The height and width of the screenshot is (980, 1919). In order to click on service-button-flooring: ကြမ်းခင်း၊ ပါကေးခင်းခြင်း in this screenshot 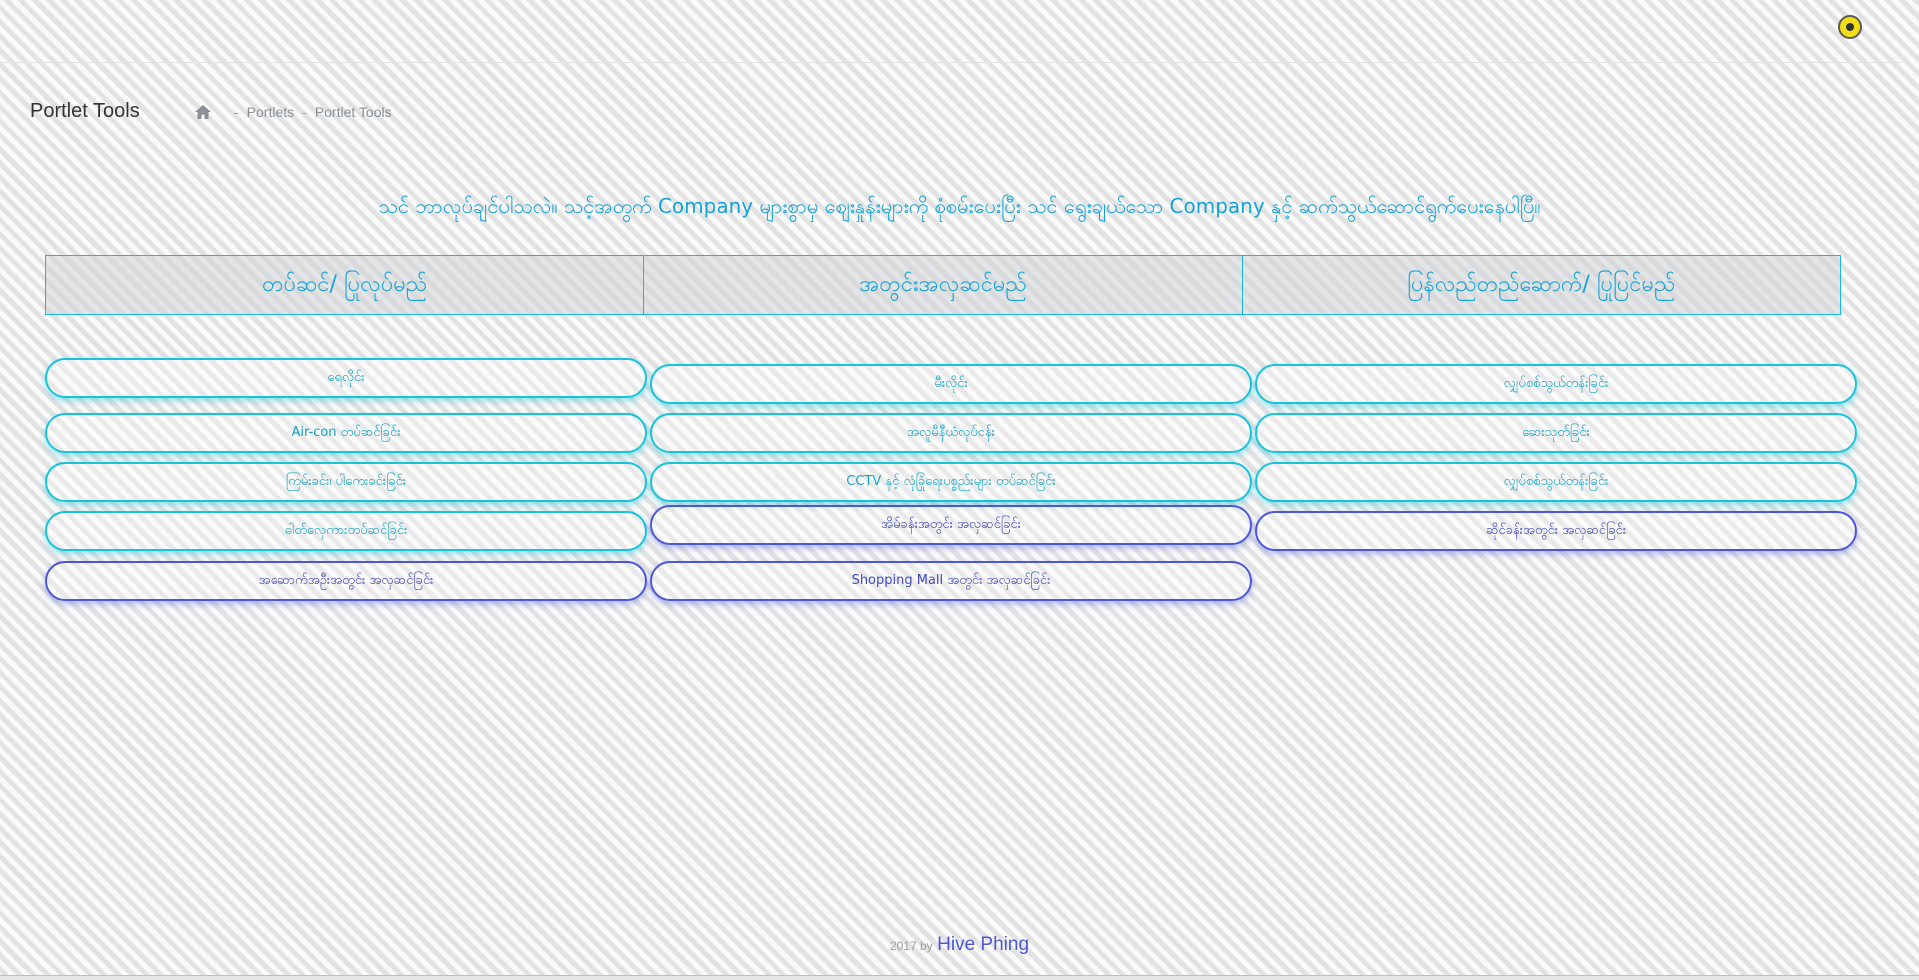, I will do `click(346, 482)`.